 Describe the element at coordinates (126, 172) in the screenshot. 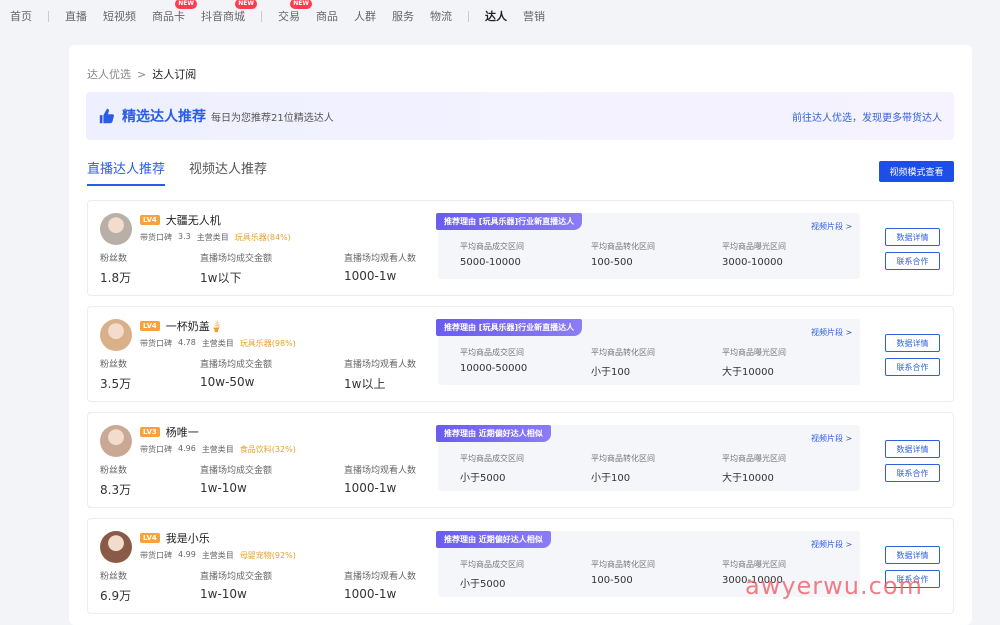

I see `tab-live-creators: 直播达人推荐` at that location.